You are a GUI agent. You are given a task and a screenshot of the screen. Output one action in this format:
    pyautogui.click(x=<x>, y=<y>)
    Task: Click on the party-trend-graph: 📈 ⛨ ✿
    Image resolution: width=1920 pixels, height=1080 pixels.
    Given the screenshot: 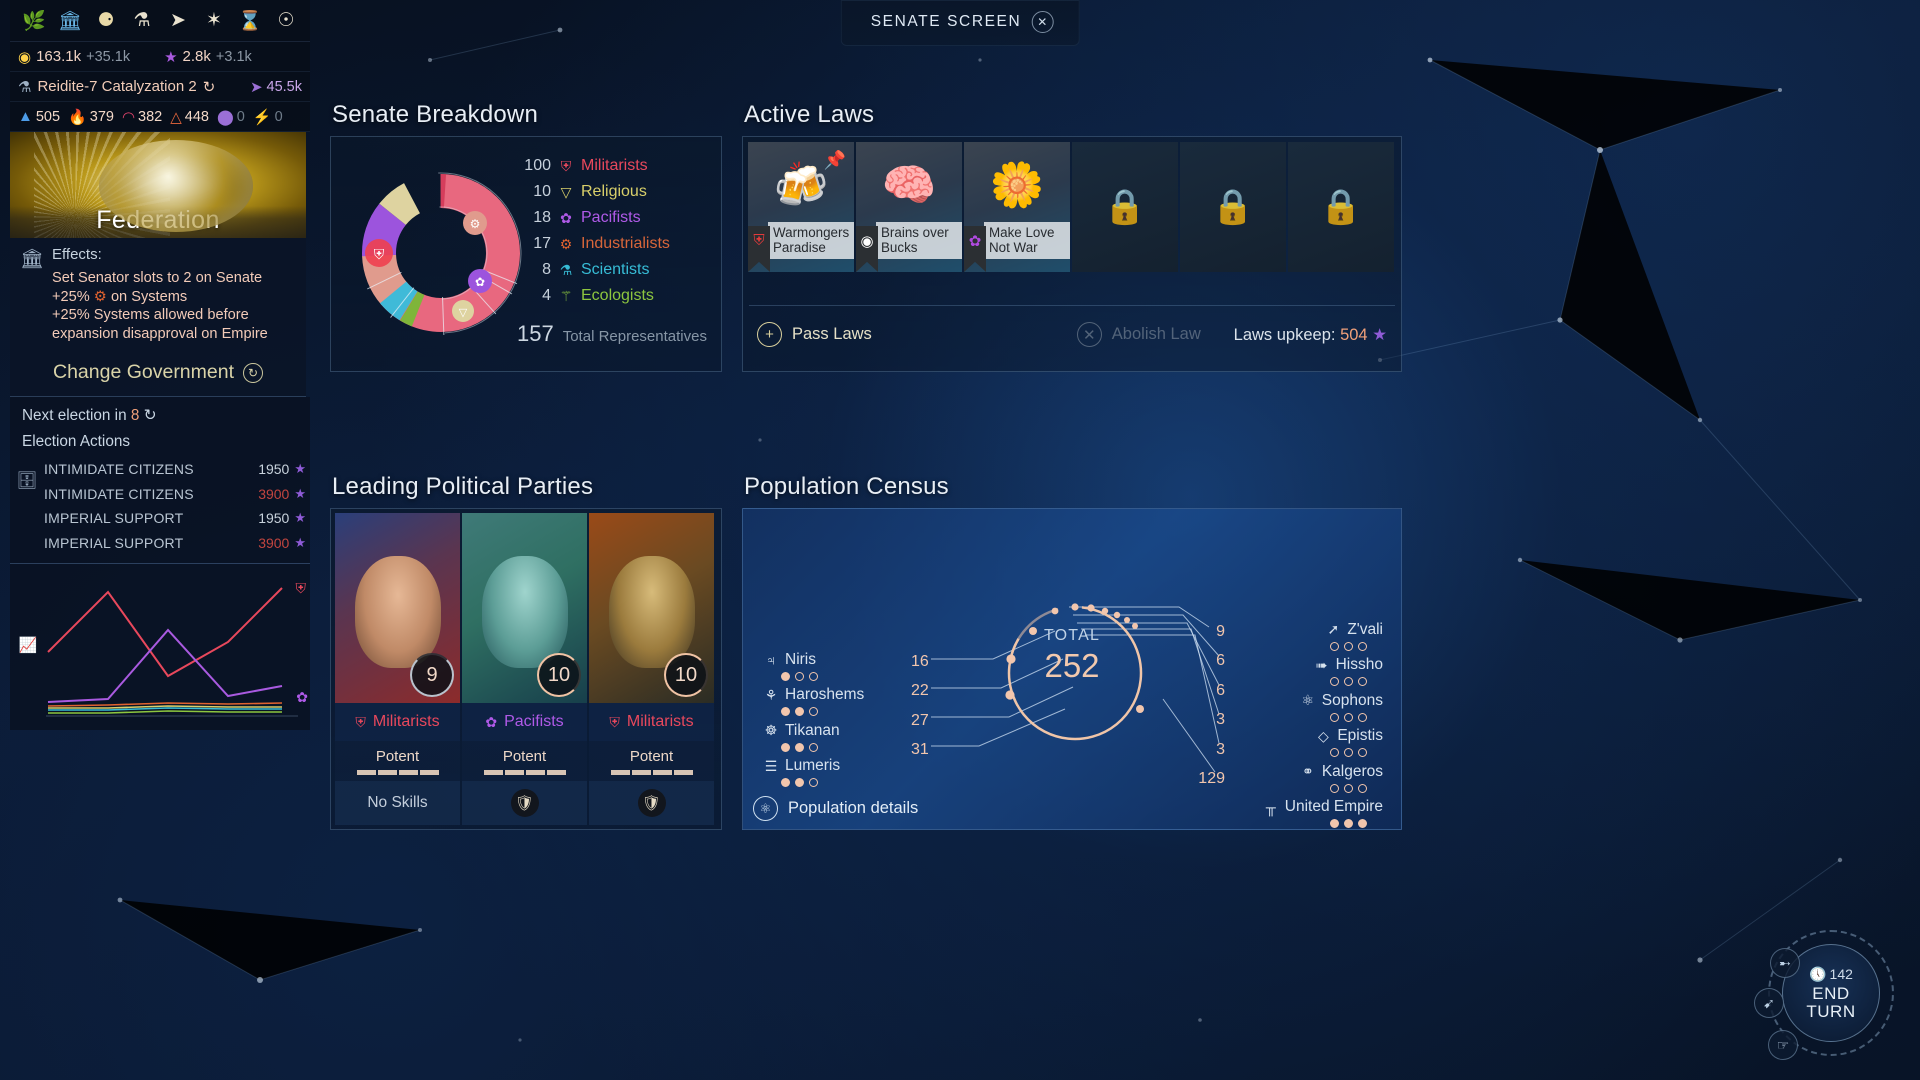 What is the action you would take?
    pyautogui.click(x=160, y=647)
    